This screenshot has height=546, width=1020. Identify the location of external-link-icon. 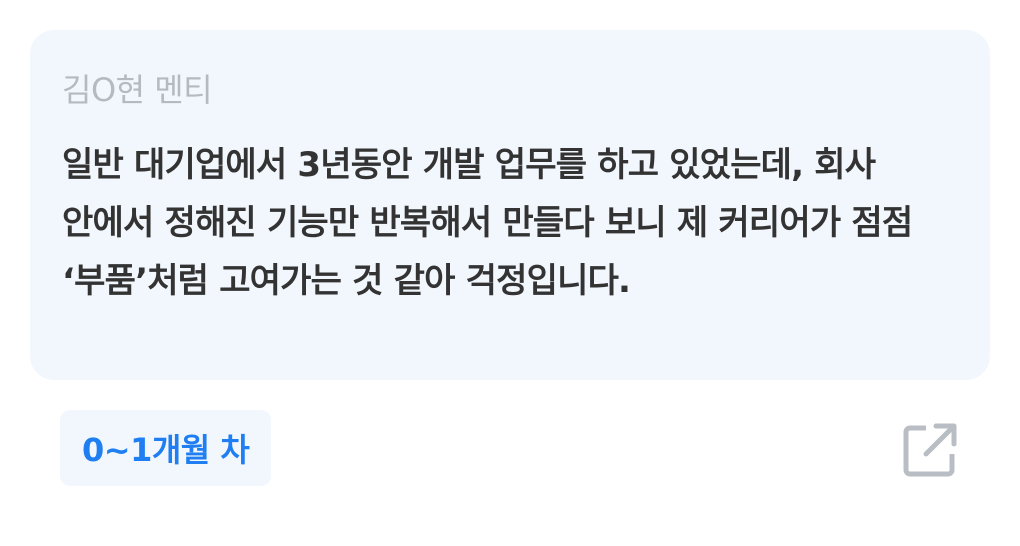
(930, 450).